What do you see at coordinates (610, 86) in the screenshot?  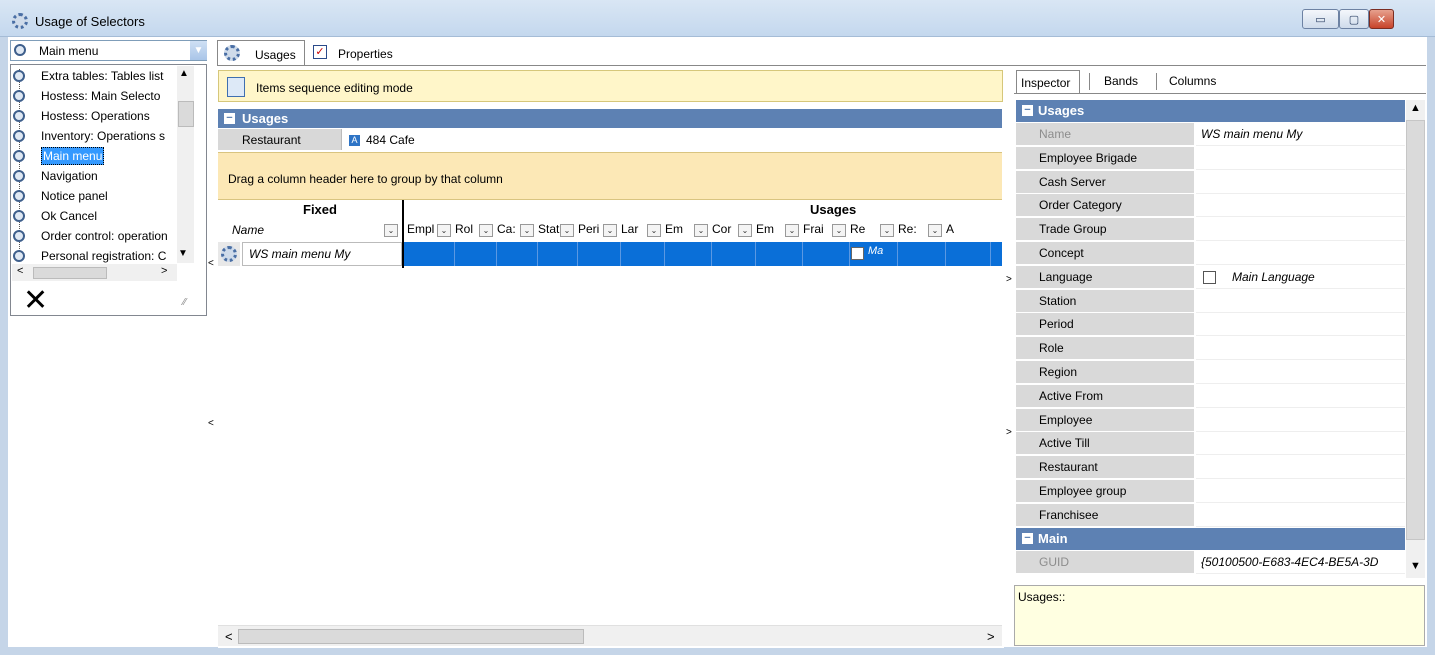 I see `sequence-mode-bar: Items sequence editing mode` at bounding box center [610, 86].